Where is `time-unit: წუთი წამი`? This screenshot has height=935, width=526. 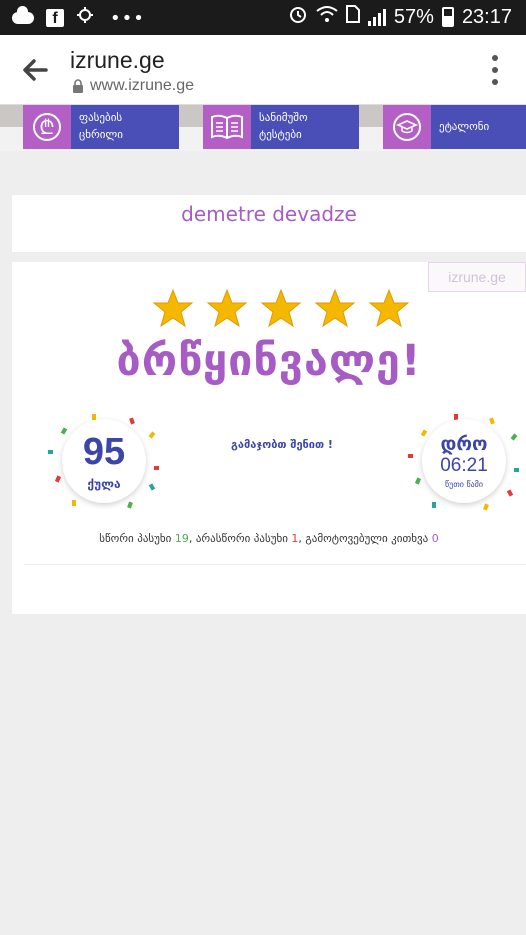 time-unit: წუთი წამი is located at coordinates (464, 484).